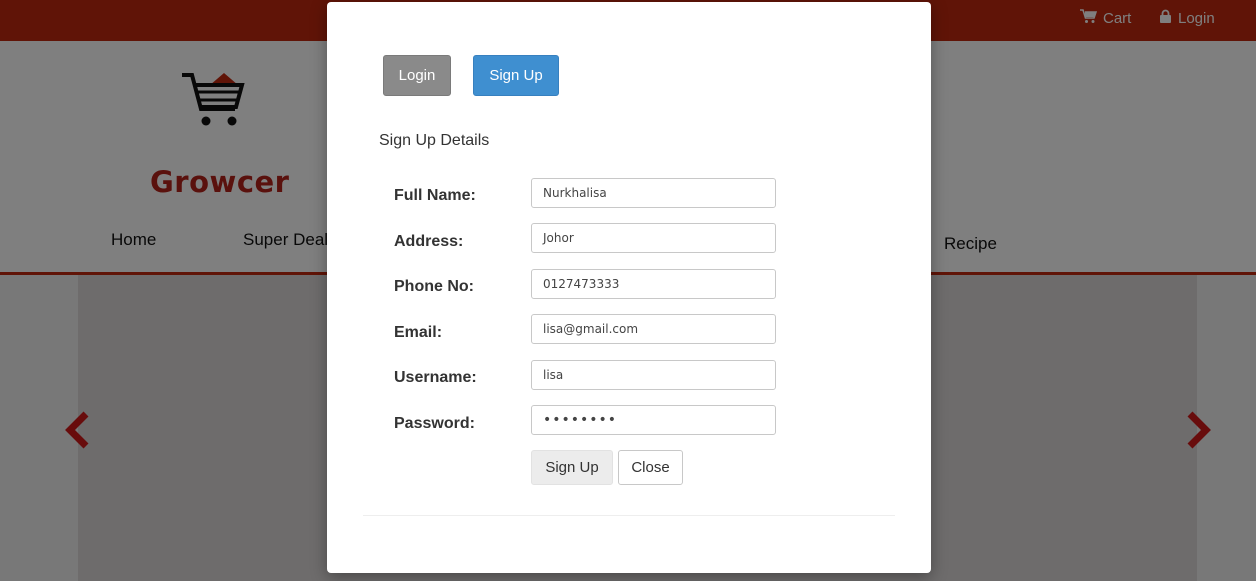  What do you see at coordinates (435, 377) in the screenshot?
I see `username-label: Username:` at bounding box center [435, 377].